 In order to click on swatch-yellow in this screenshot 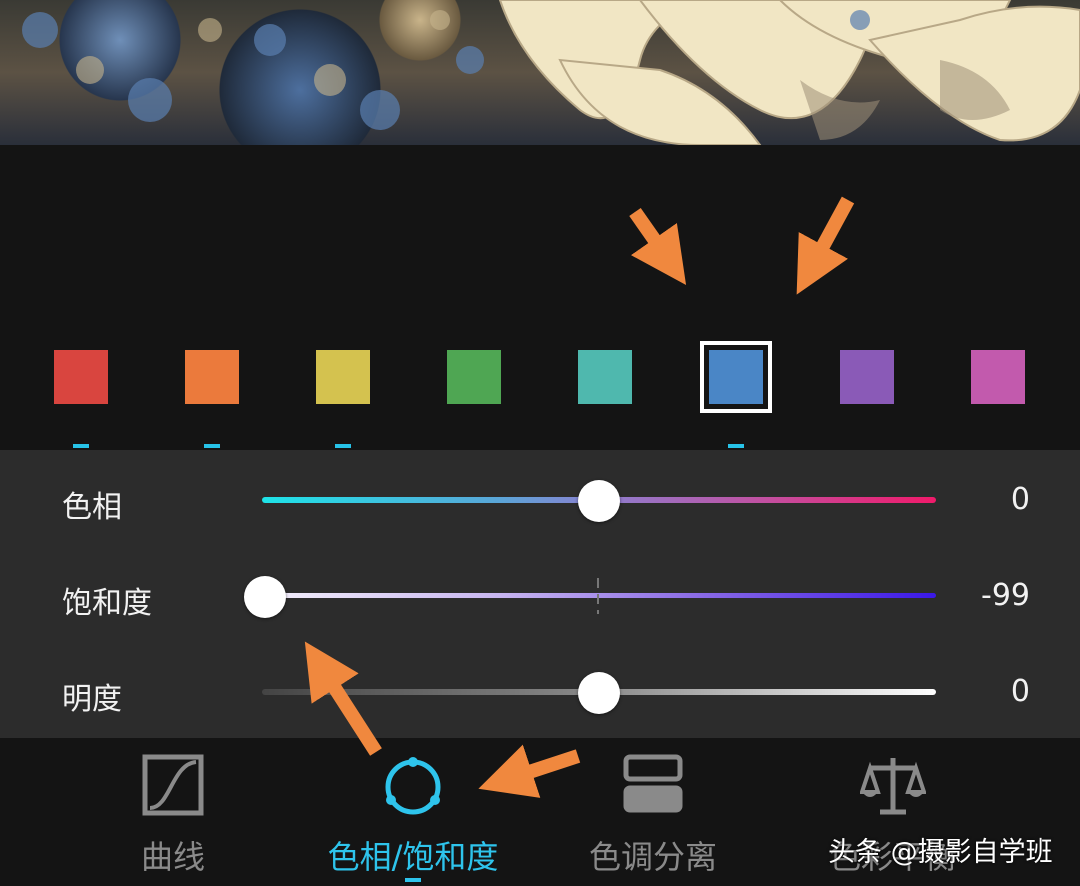, I will do `click(343, 377)`.